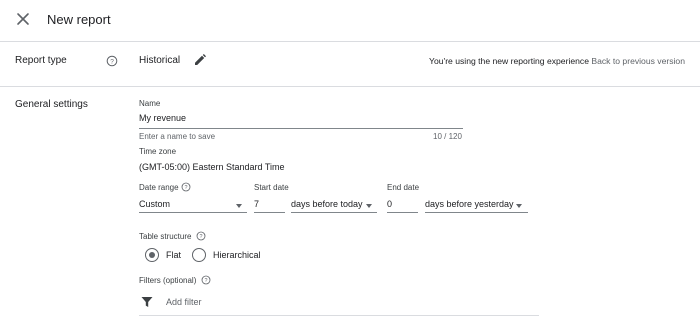  What do you see at coordinates (334, 212) in the screenshot?
I see `start-date-unit-underline` at bounding box center [334, 212].